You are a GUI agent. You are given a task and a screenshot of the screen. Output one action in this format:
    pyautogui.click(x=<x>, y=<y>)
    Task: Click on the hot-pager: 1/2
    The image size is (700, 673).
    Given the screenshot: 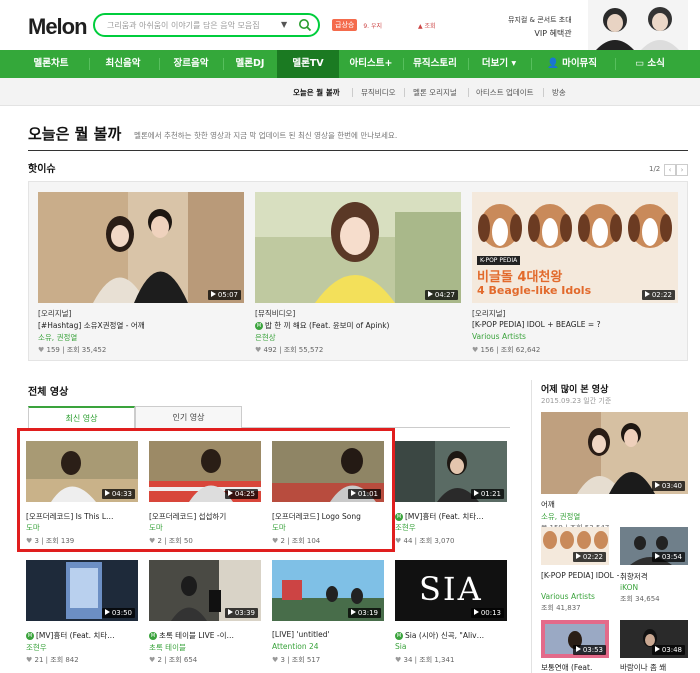 What is the action you would take?
    pyautogui.click(x=655, y=169)
    